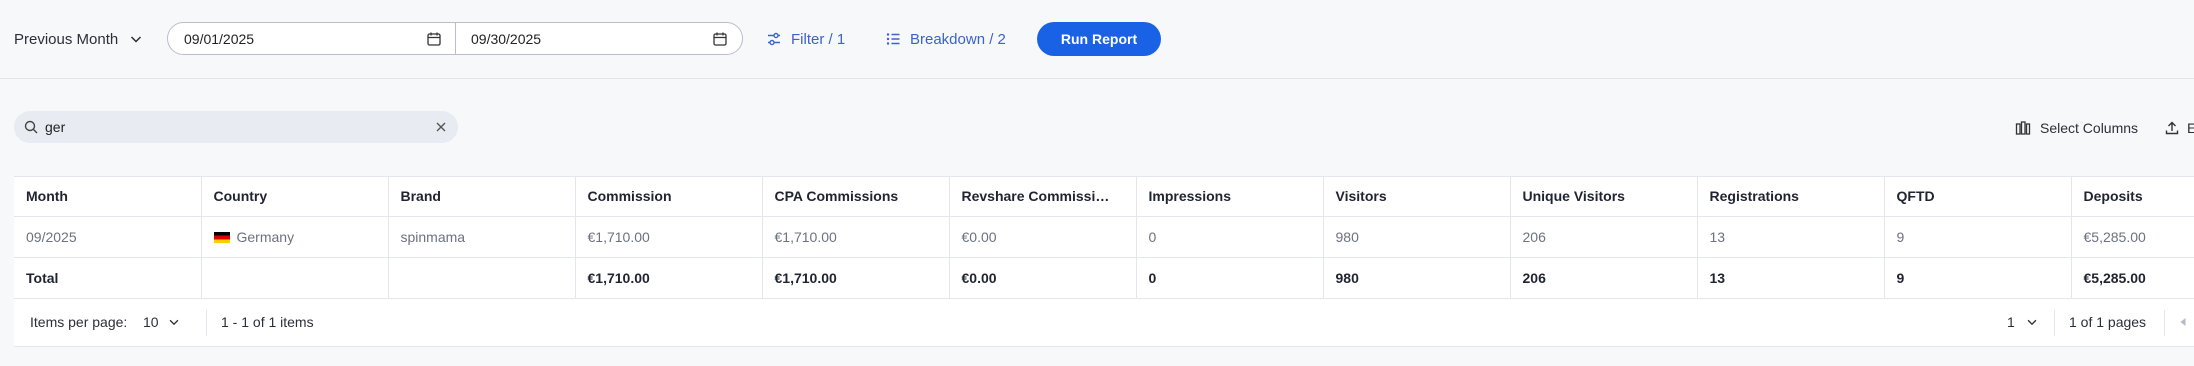 Image resolution: width=2194 pixels, height=366 pixels. I want to click on column-header-month: Month, so click(108, 197).